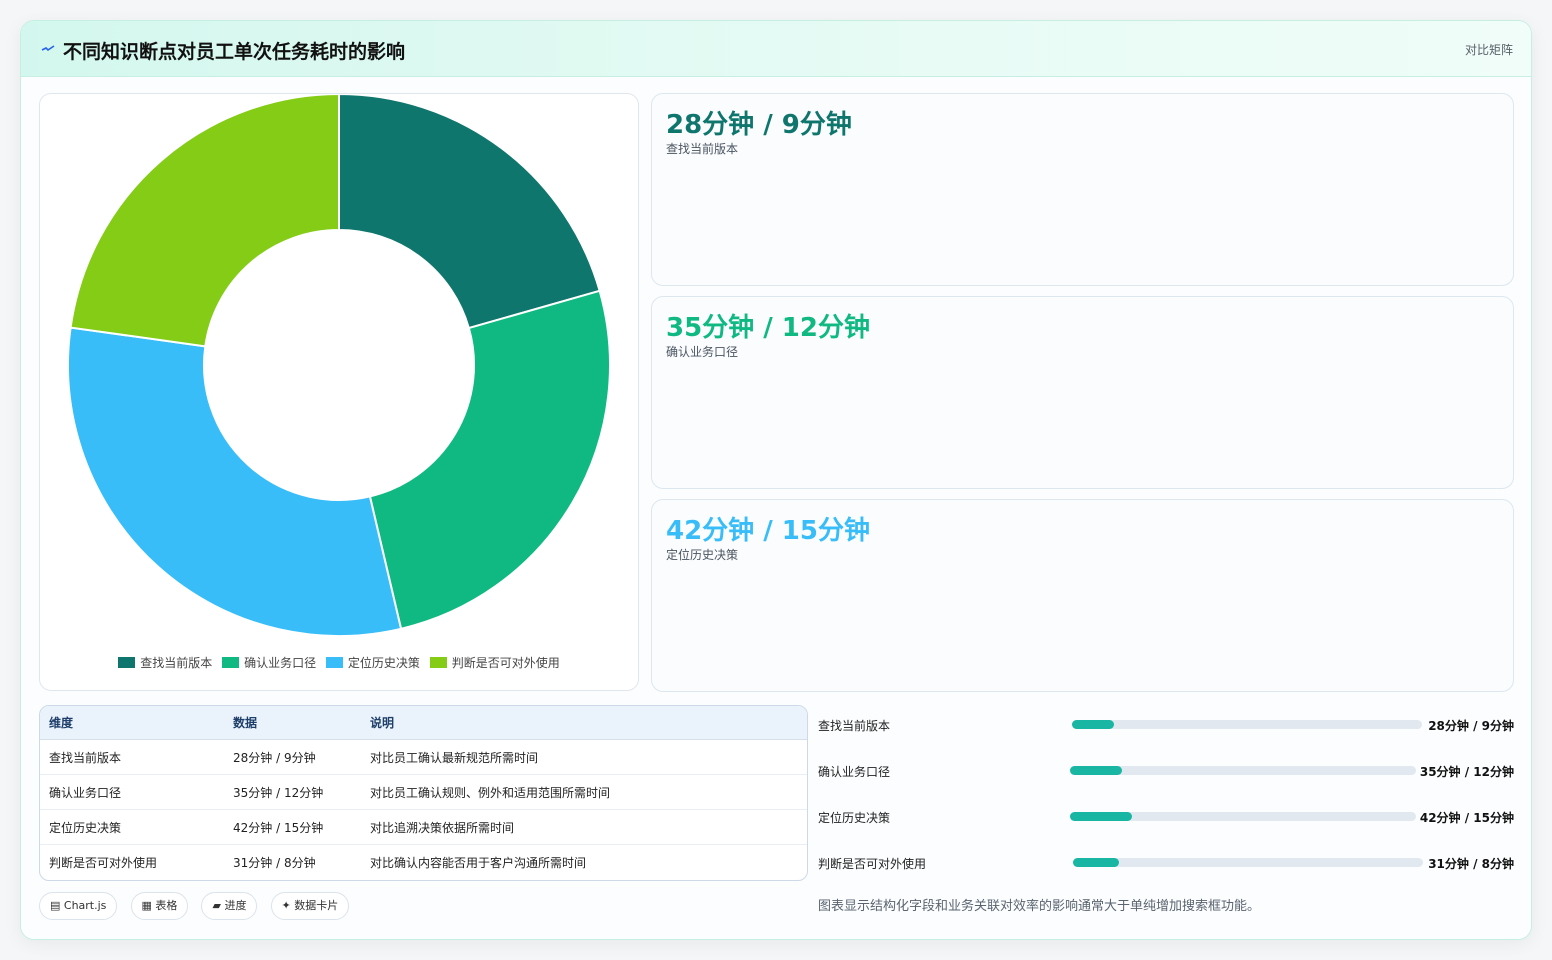 Image resolution: width=1552 pixels, height=960 pixels. I want to click on table-header-row: 维度 数据 说明, so click(423, 723).